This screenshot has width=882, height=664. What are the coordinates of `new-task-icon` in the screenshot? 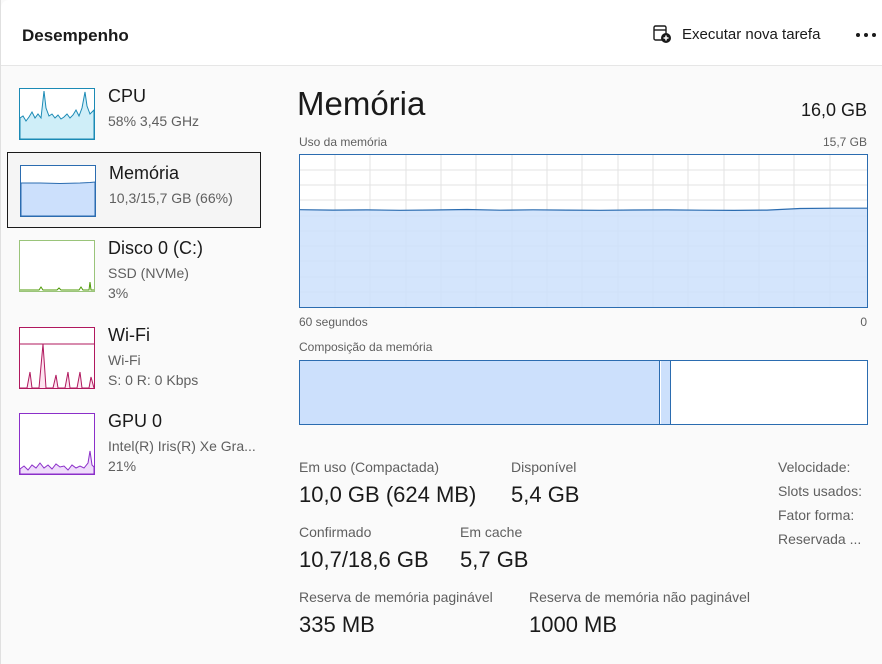 It's located at (662, 34).